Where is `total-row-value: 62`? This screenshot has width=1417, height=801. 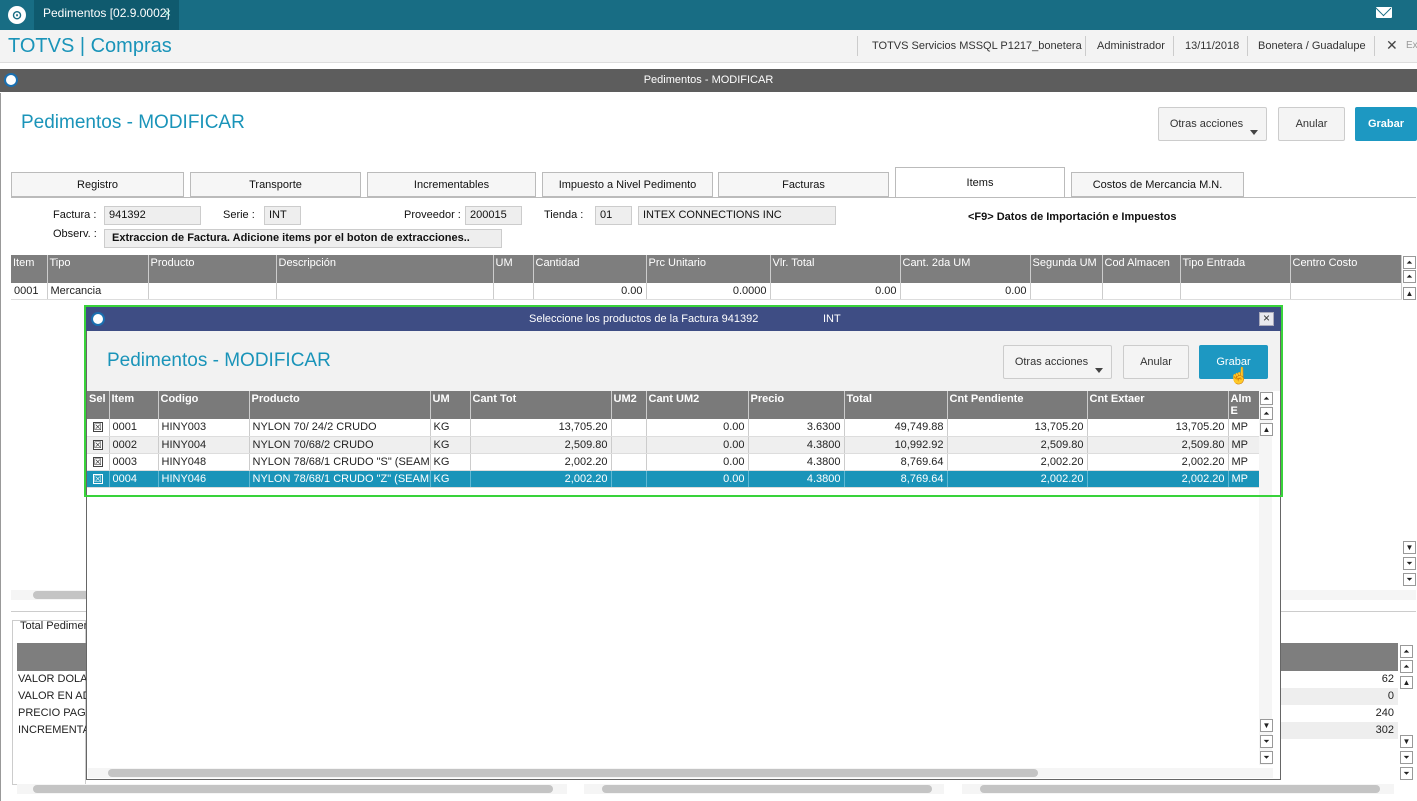 total-row-value: 62 is located at coordinates (1387, 679).